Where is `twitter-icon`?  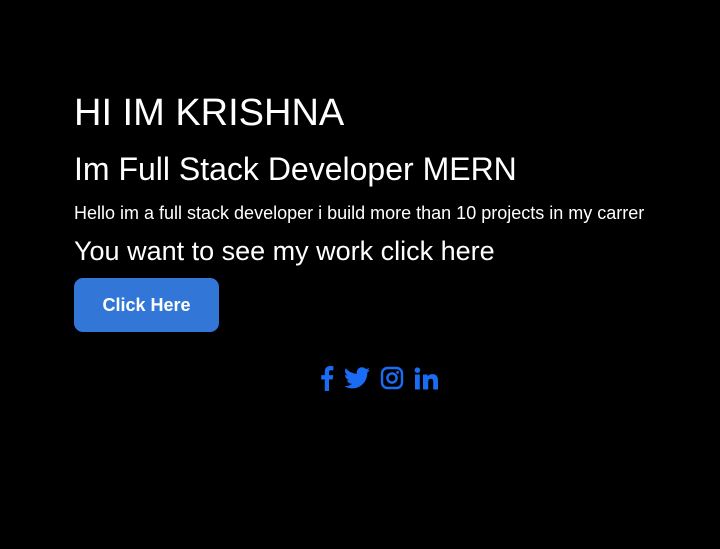
twitter-icon is located at coordinates (357, 378).